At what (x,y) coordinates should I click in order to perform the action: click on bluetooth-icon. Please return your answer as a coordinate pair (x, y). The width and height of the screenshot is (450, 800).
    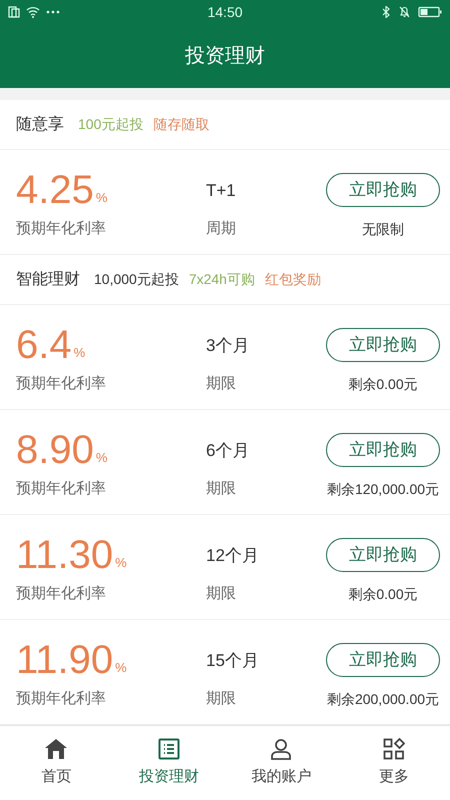
    Looking at the image, I should click on (386, 12).